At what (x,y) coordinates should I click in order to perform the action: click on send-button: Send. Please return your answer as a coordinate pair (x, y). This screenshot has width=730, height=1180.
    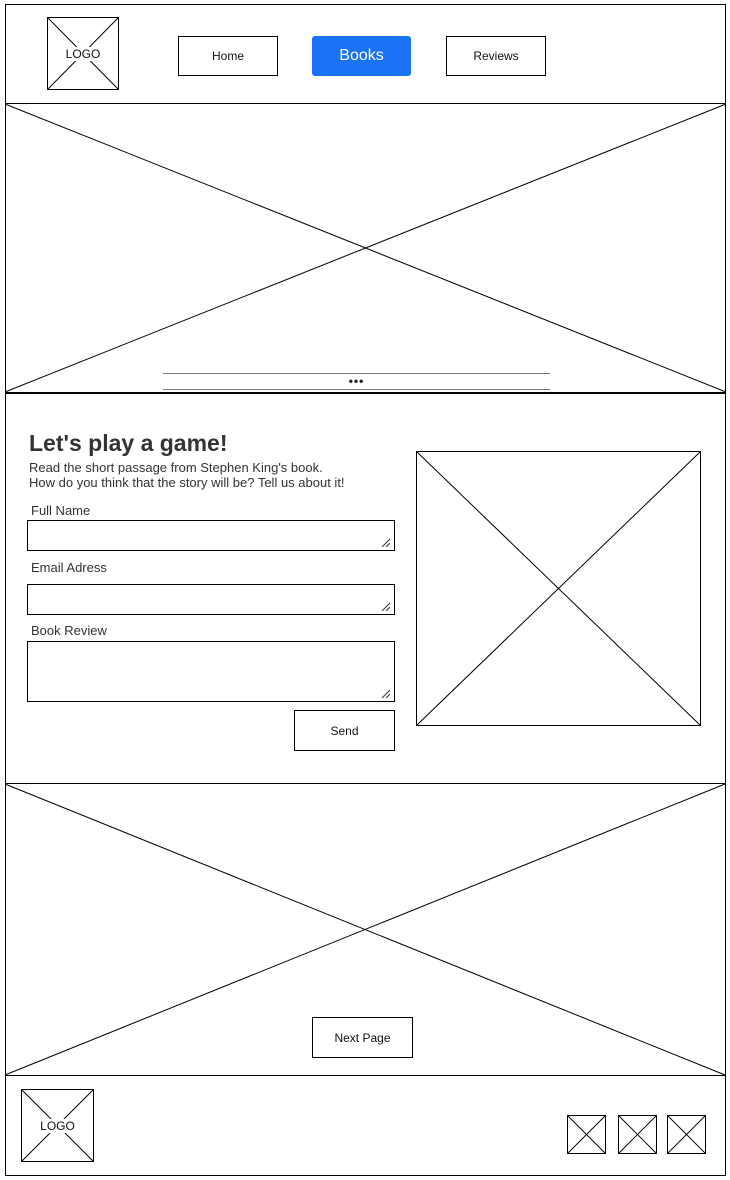
    Looking at the image, I should click on (344, 730).